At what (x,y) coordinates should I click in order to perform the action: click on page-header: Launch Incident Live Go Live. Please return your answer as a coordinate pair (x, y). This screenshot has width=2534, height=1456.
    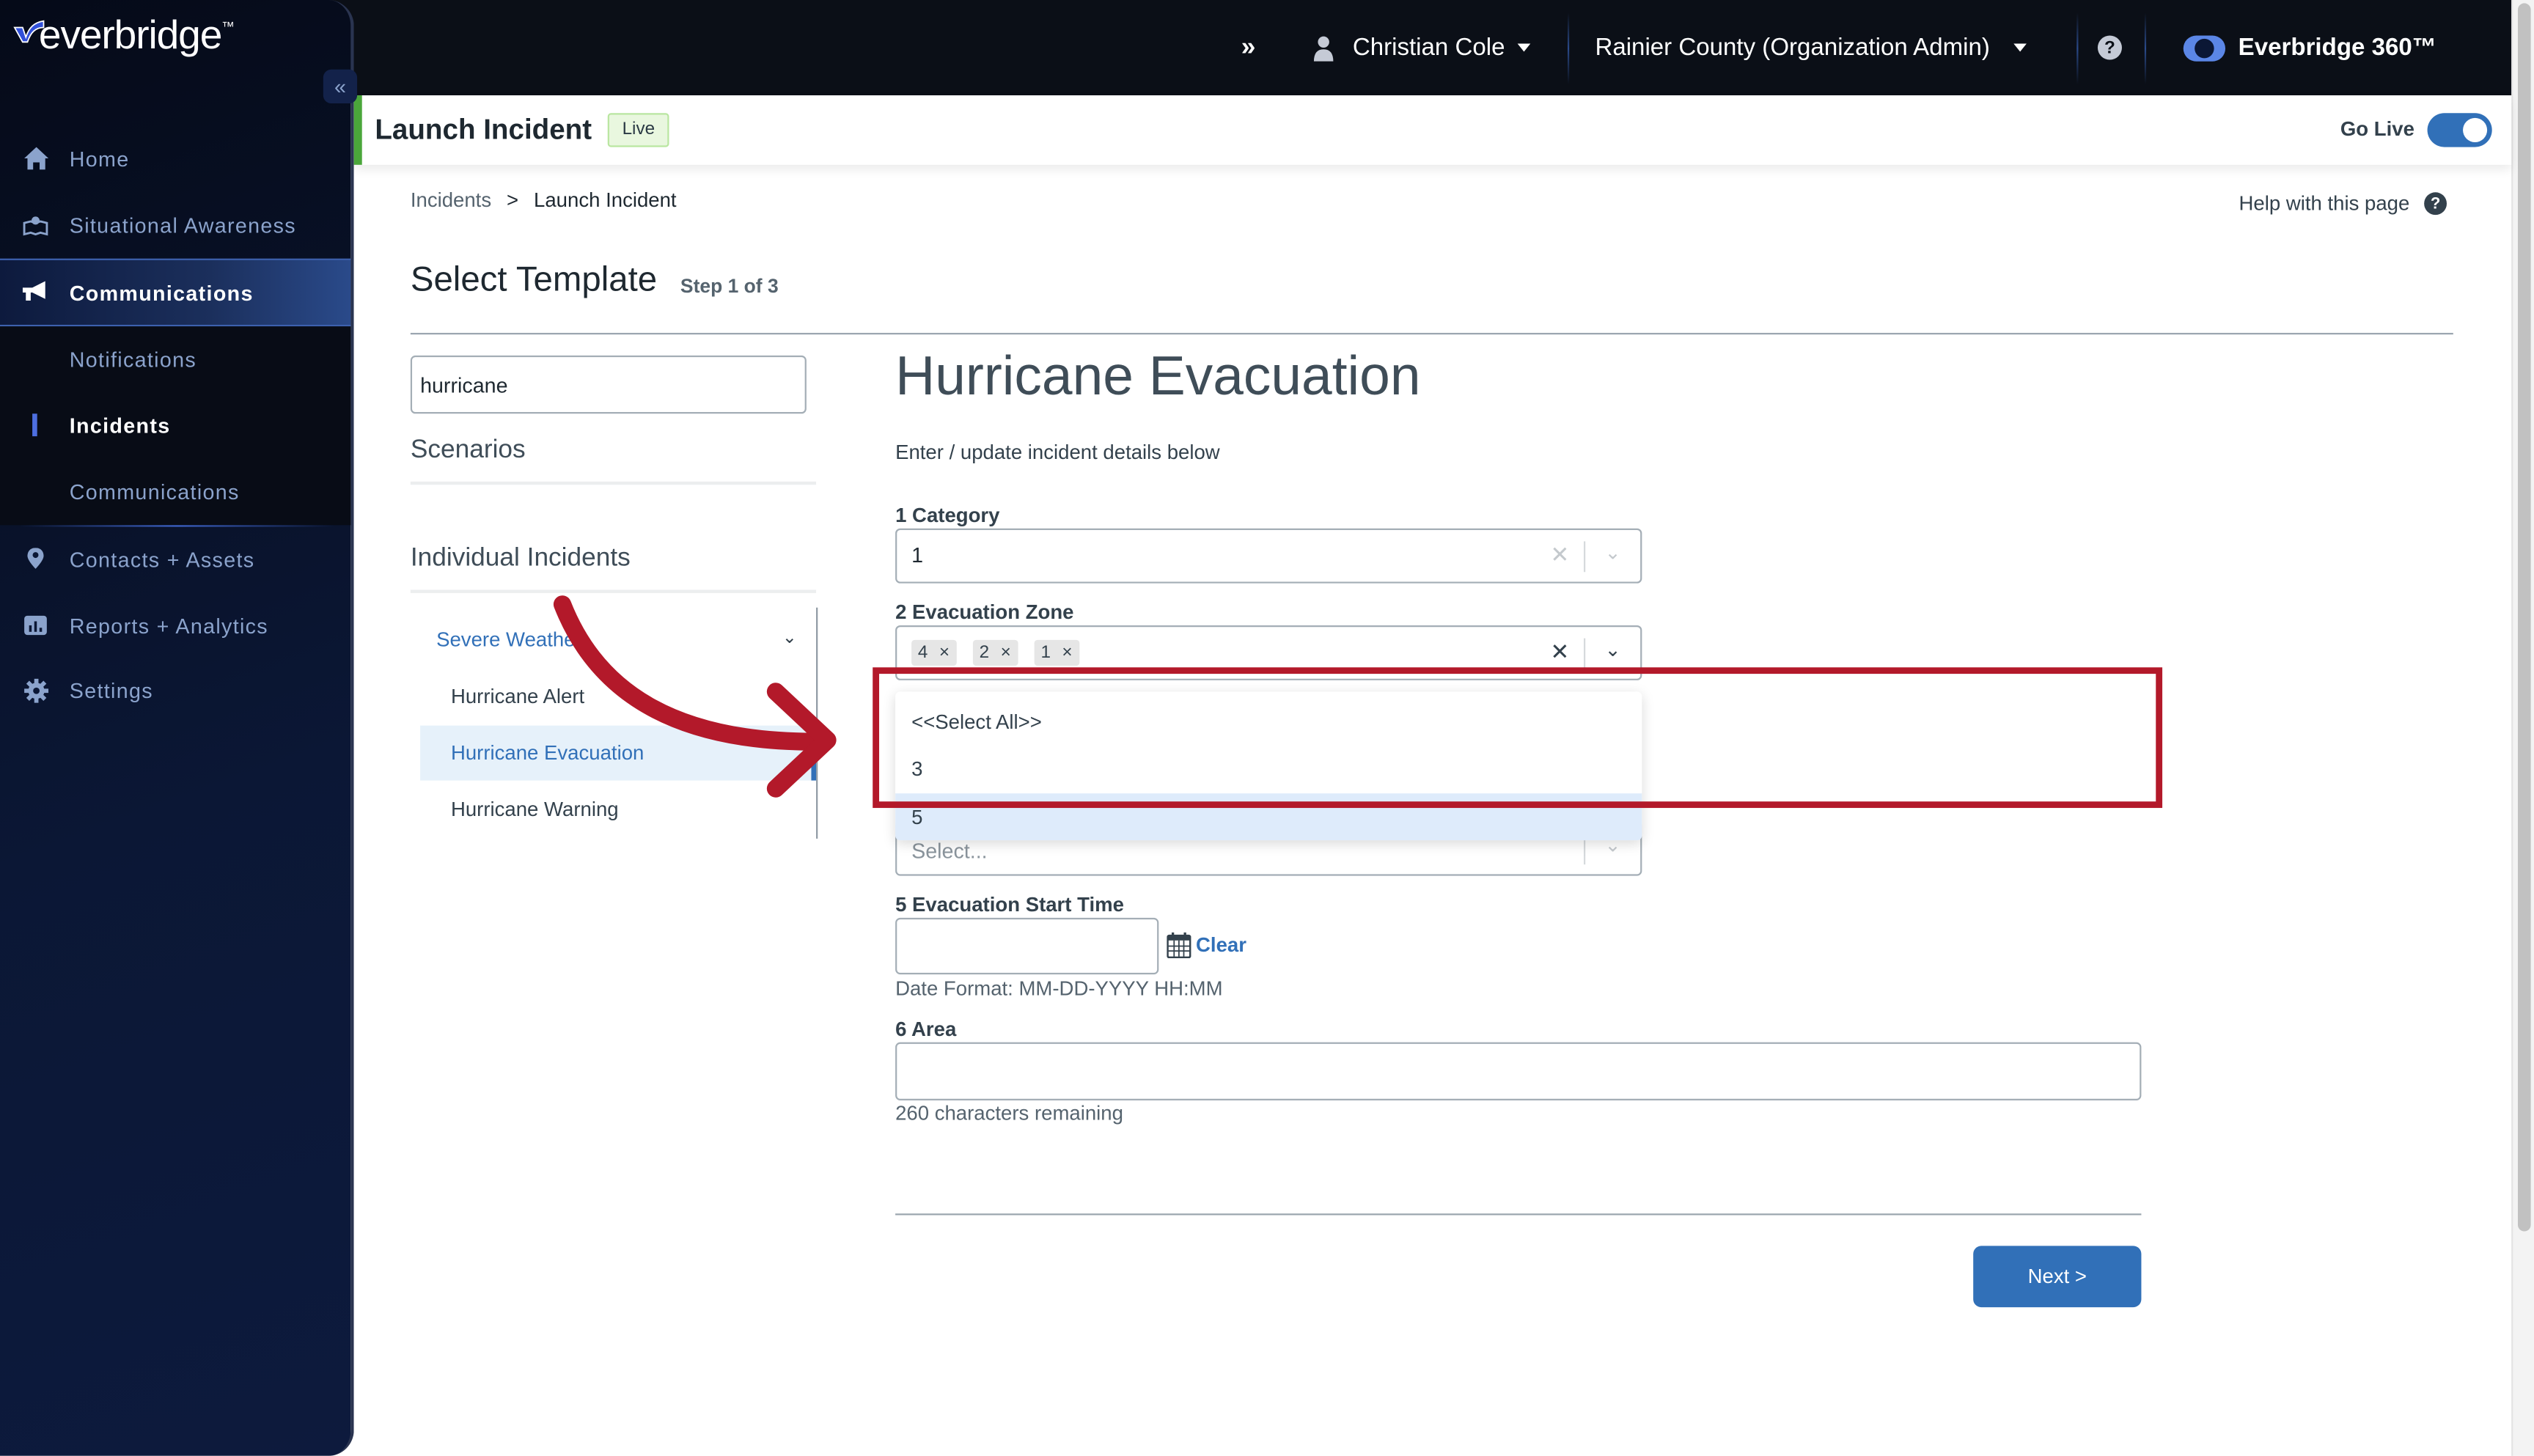
    Looking at the image, I should click on (1432, 130).